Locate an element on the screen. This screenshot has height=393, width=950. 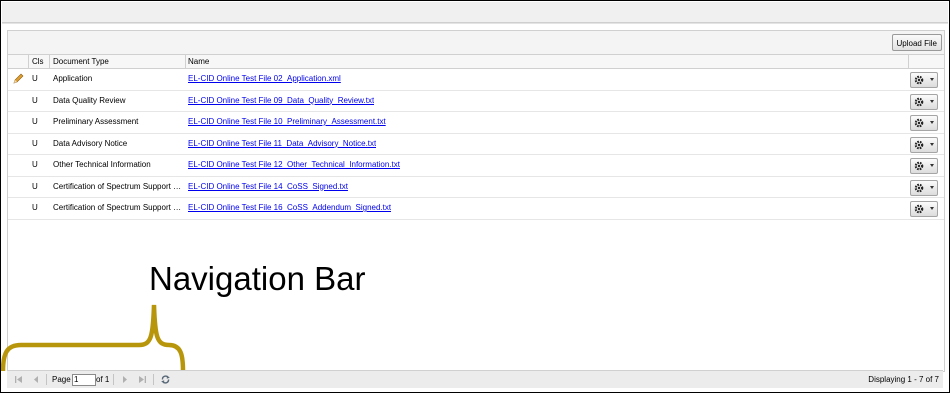
grid-header: Cls Document Type Name is located at coordinates (476, 61).